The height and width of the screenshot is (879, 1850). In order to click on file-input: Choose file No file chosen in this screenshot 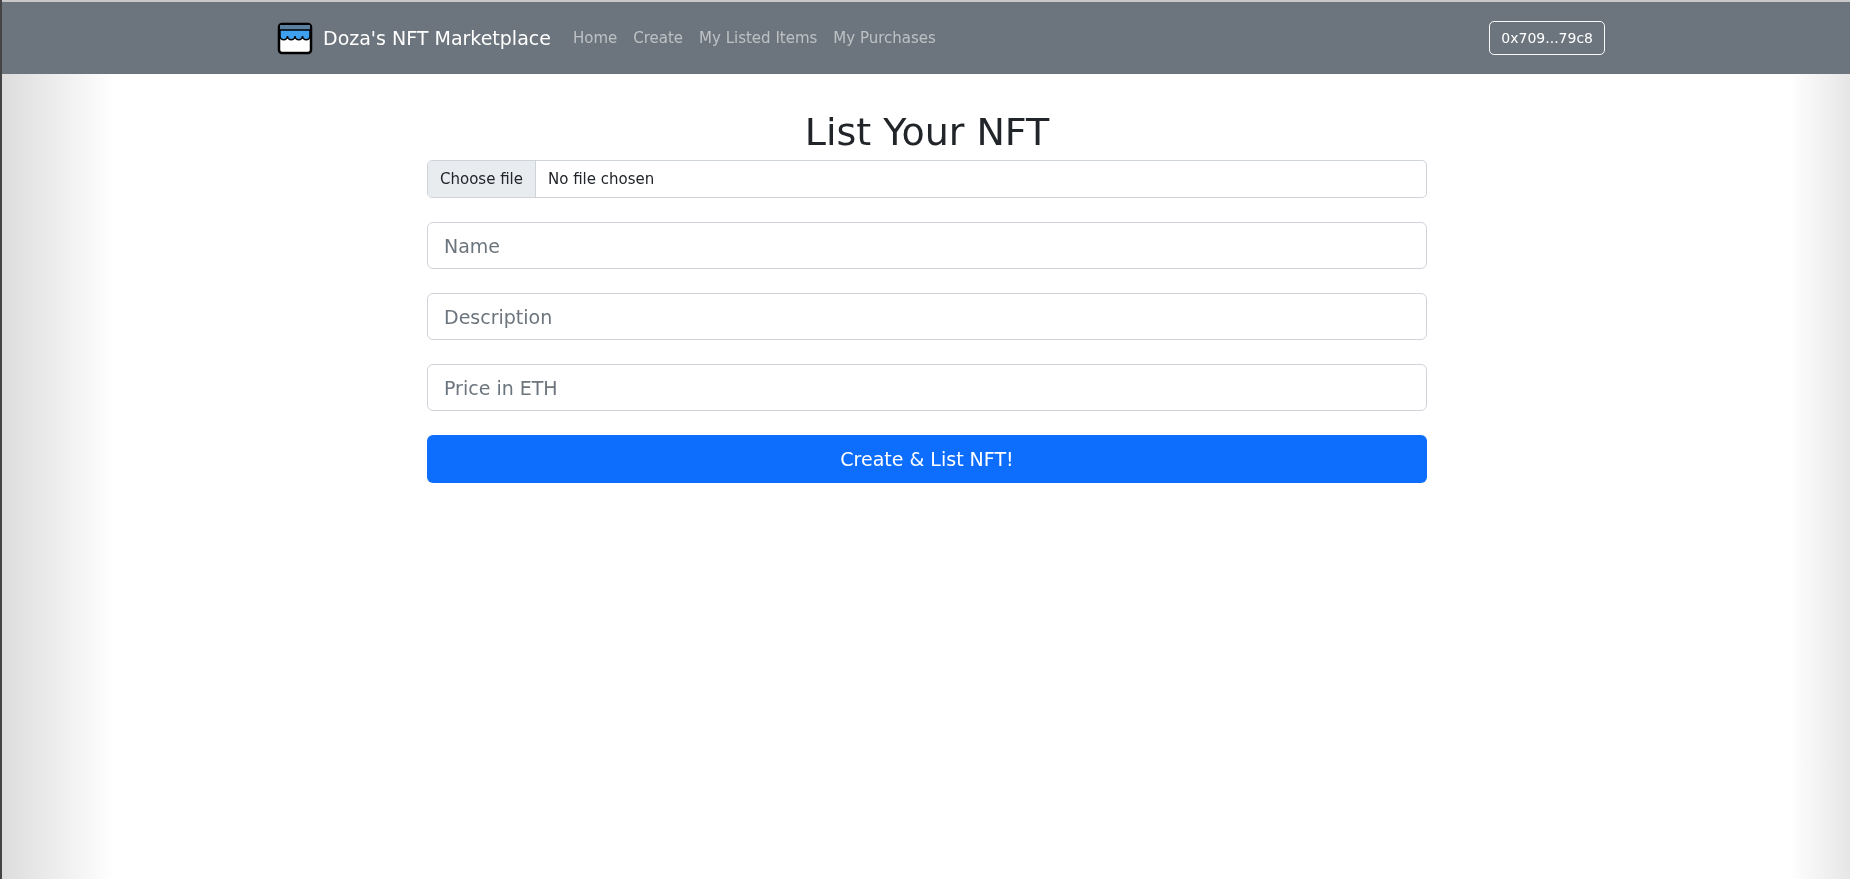, I will do `click(927, 179)`.